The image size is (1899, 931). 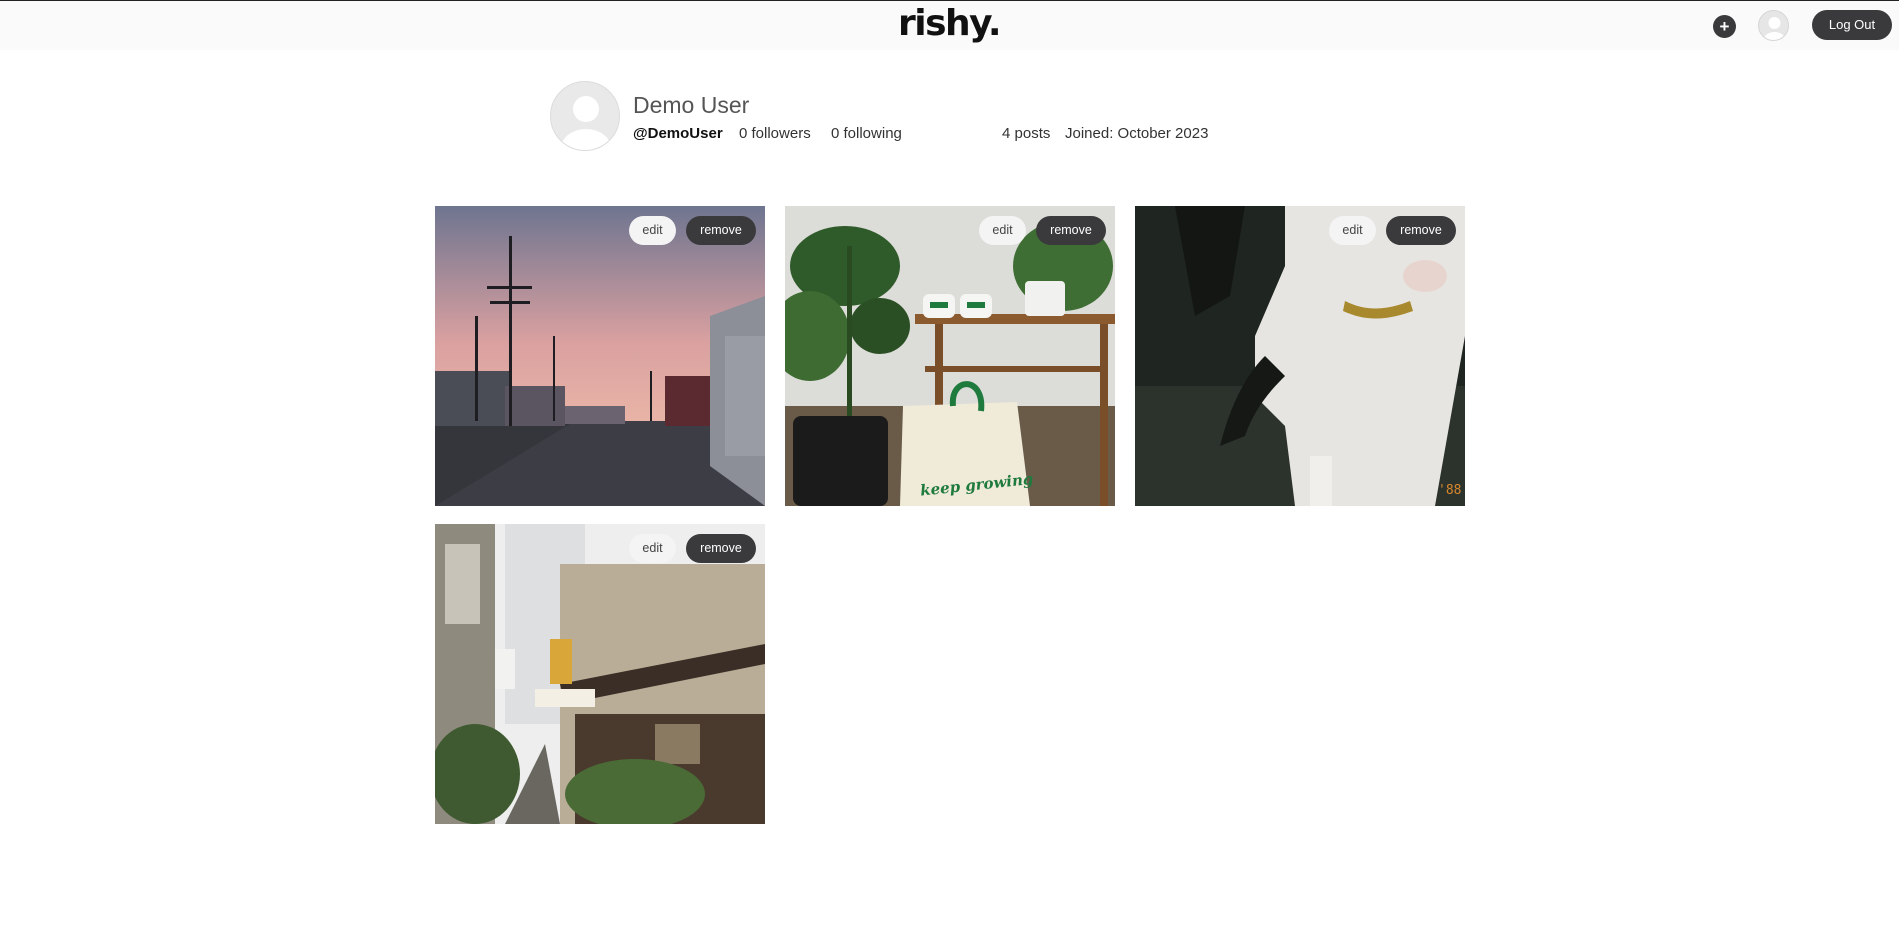 What do you see at coordinates (1724, 26) in the screenshot?
I see `add-post-button: +` at bounding box center [1724, 26].